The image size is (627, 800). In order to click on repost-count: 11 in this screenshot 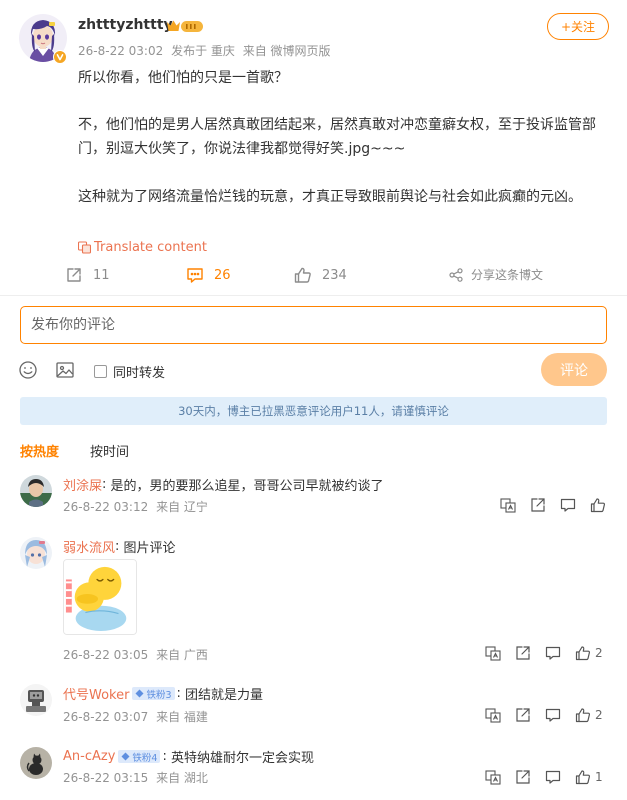, I will do `click(101, 275)`.